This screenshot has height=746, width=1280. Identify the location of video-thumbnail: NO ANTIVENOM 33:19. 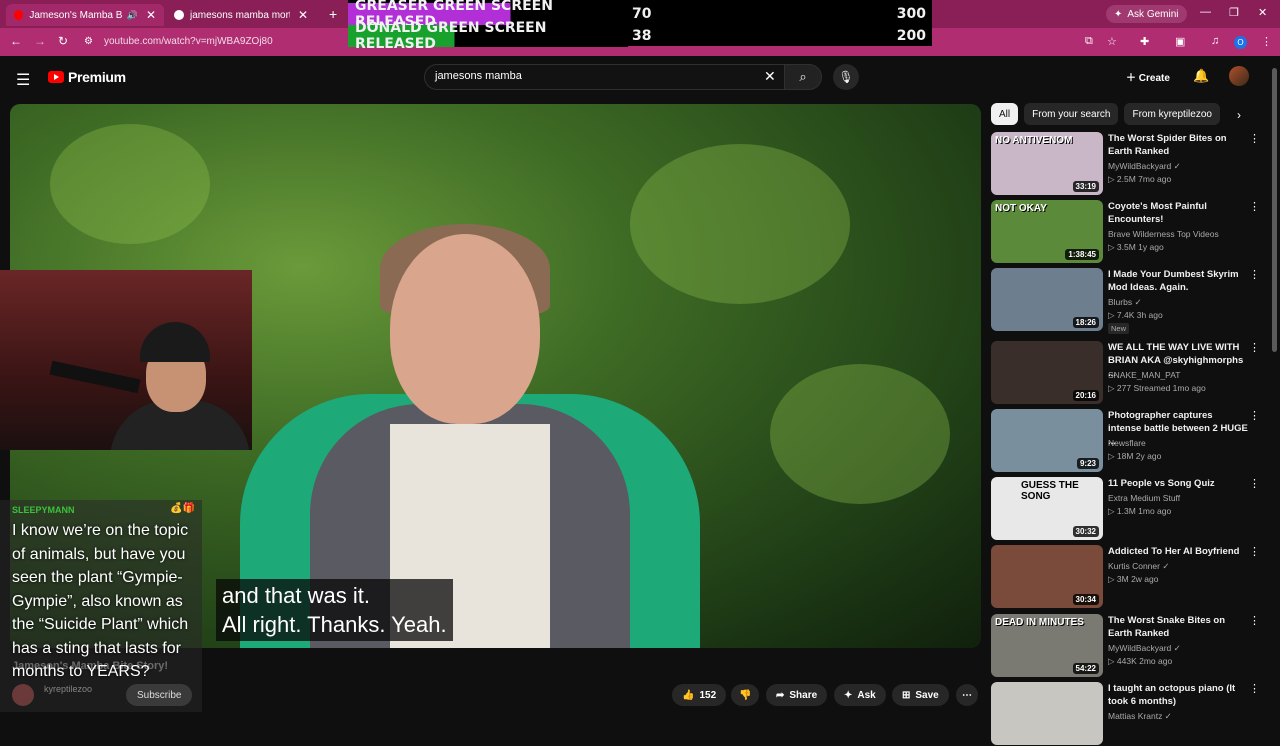
(1047, 163).